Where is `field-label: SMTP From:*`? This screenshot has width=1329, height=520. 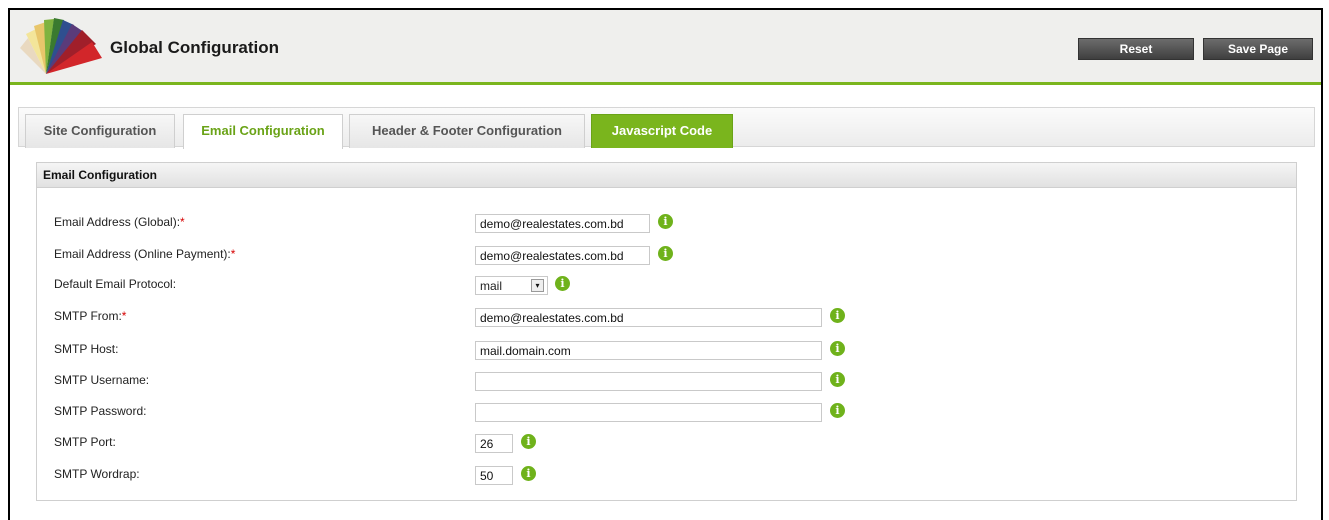 field-label: SMTP From:* is located at coordinates (90, 316).